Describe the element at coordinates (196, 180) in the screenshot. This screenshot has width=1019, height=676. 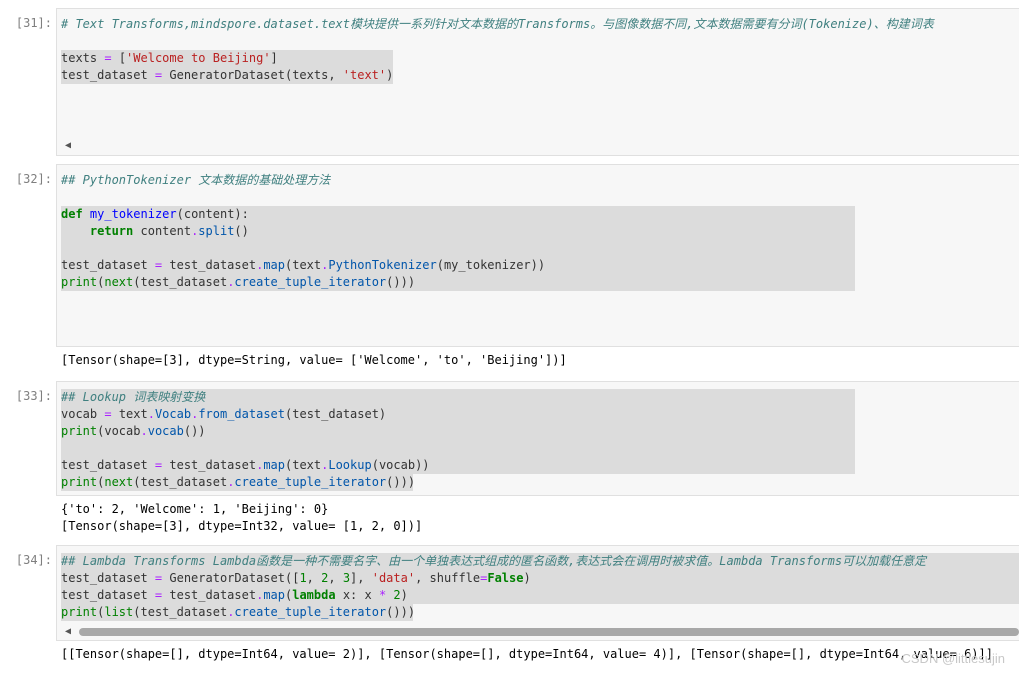
I see `code-line: ## PythonTokenizer 文本数据的基础处理方法` at that location.